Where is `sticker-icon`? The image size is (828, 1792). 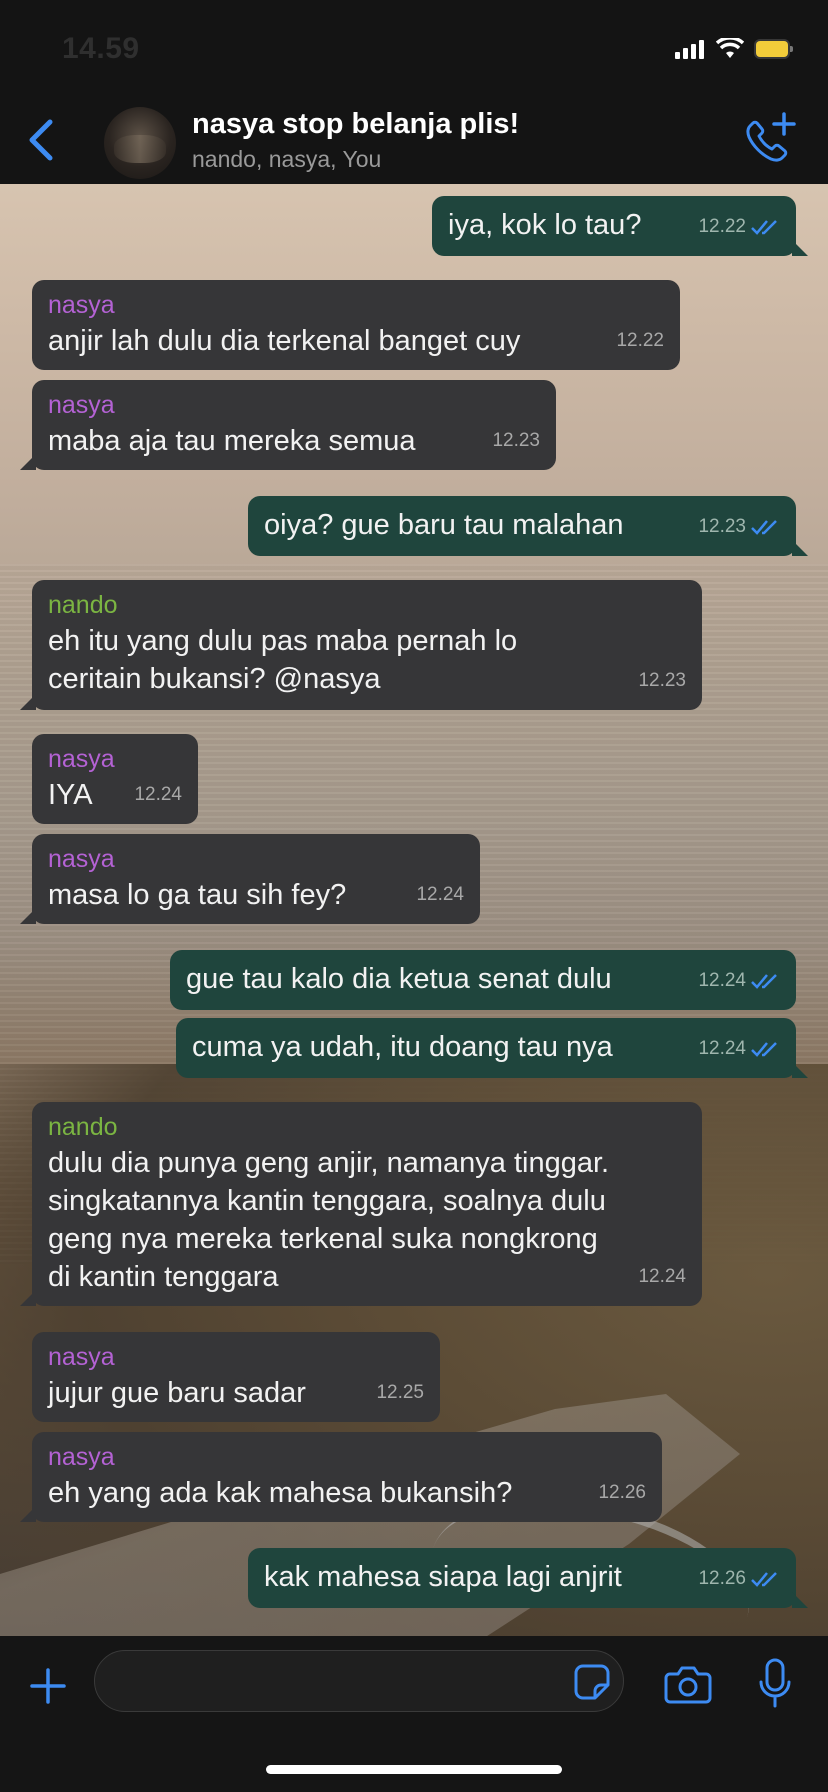 sticker-icon is located at coordinates (592, 1682).